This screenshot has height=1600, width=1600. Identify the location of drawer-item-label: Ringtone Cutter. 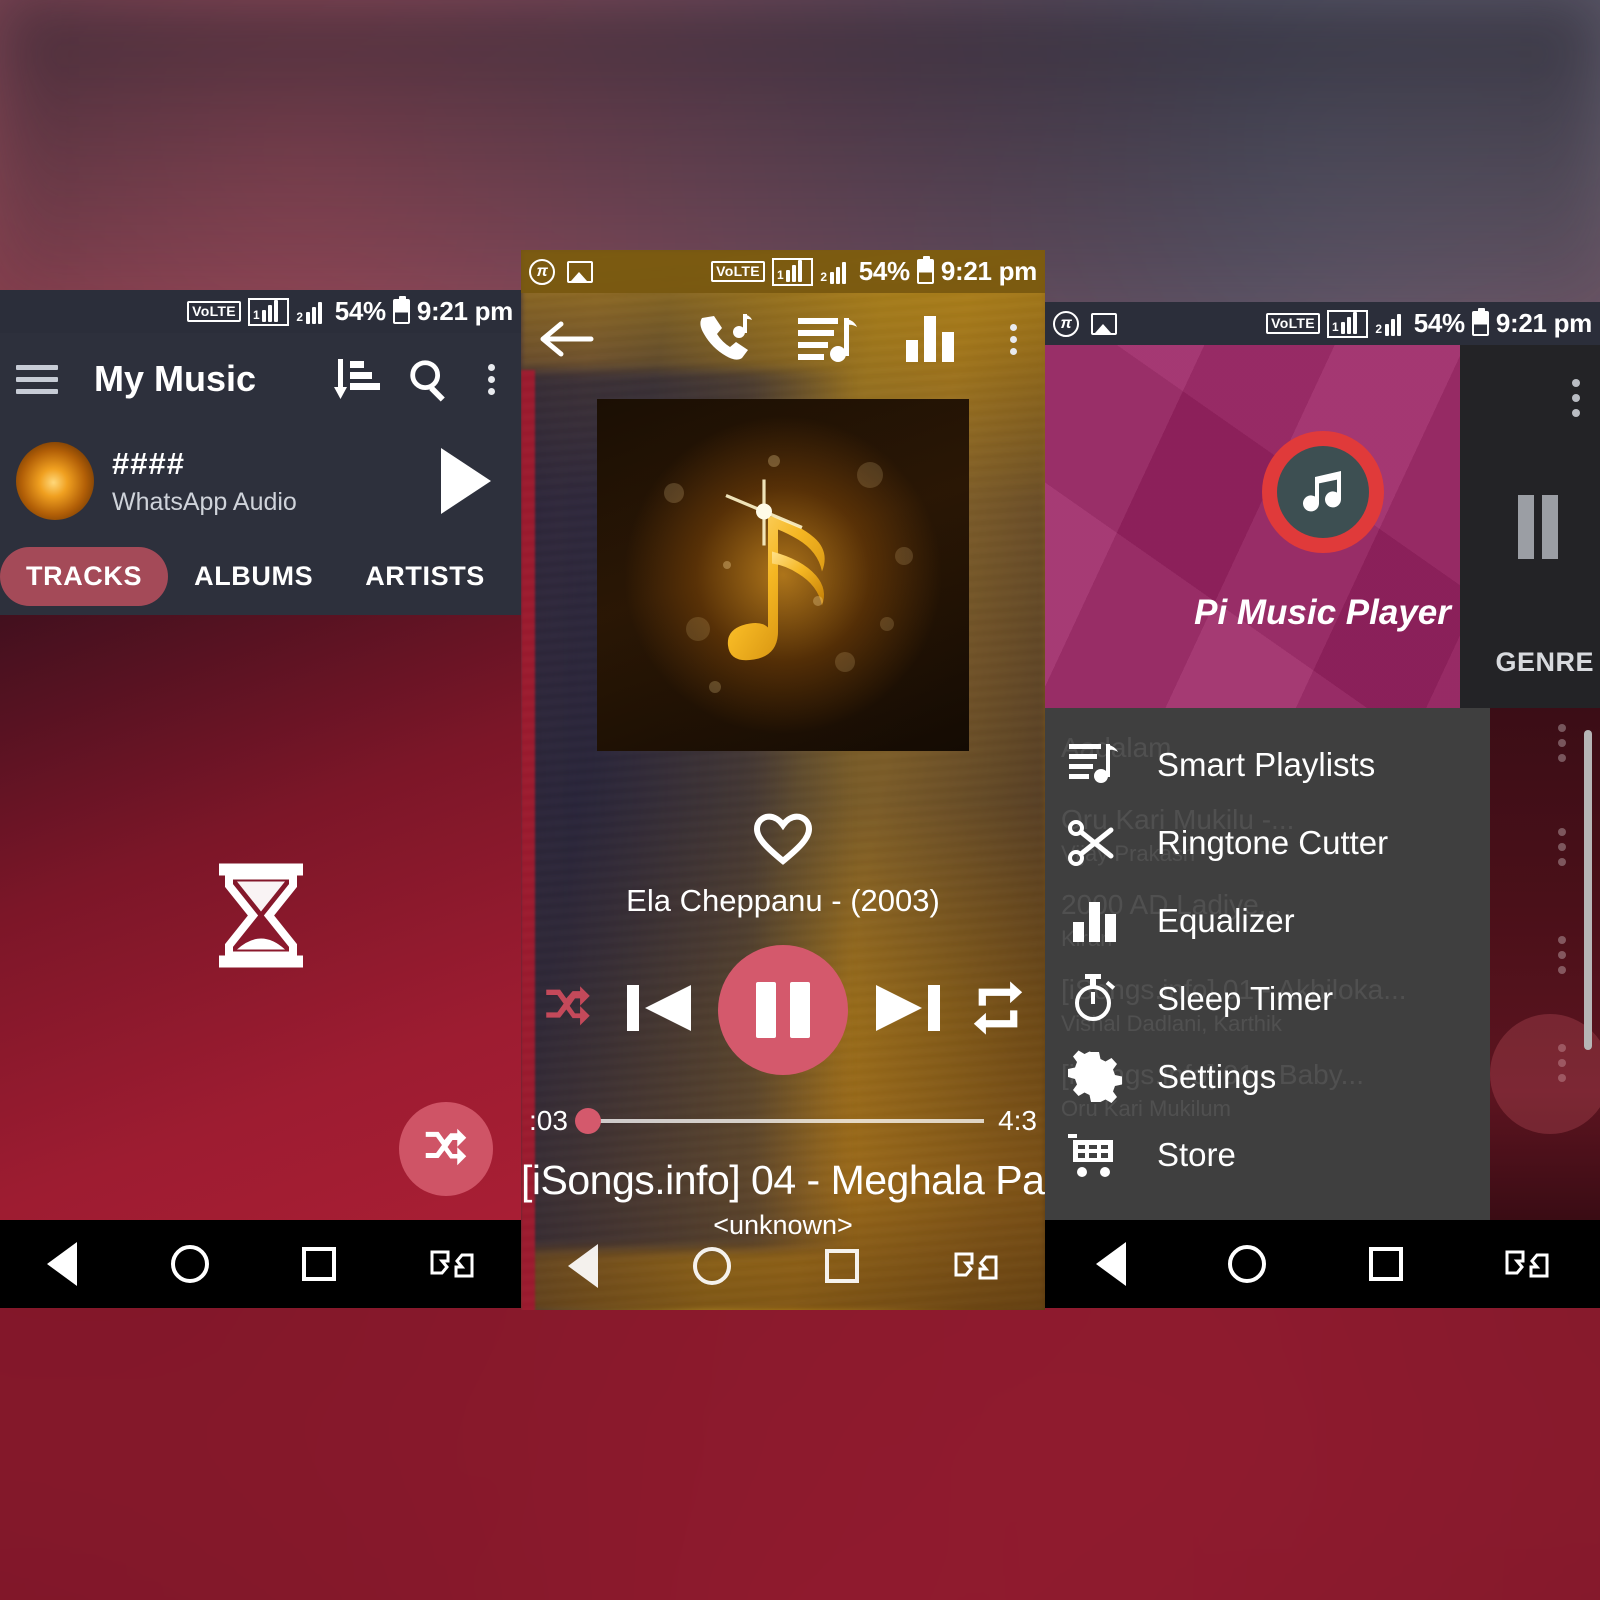
(1273, 842).